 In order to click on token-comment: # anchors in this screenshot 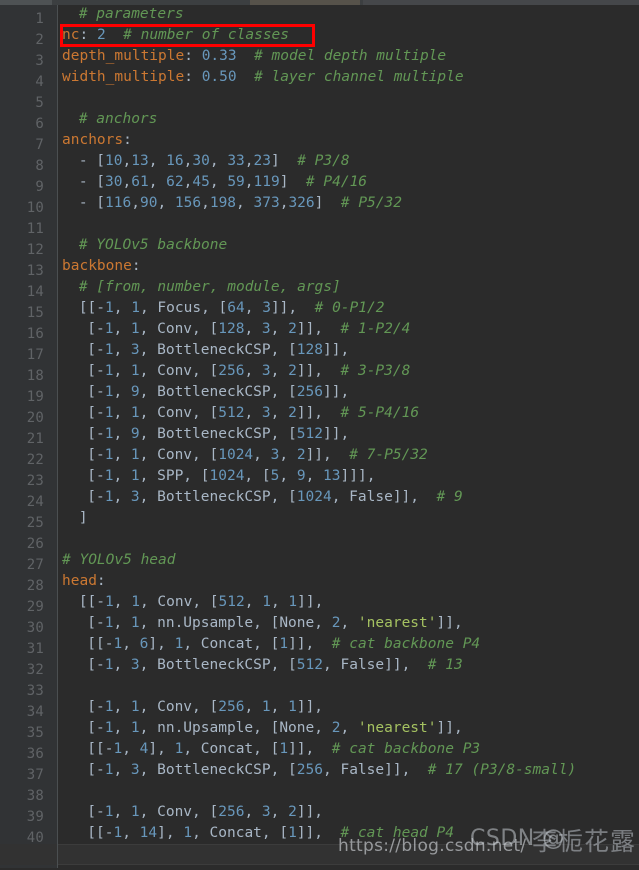, I will do `click(118, 119)`.